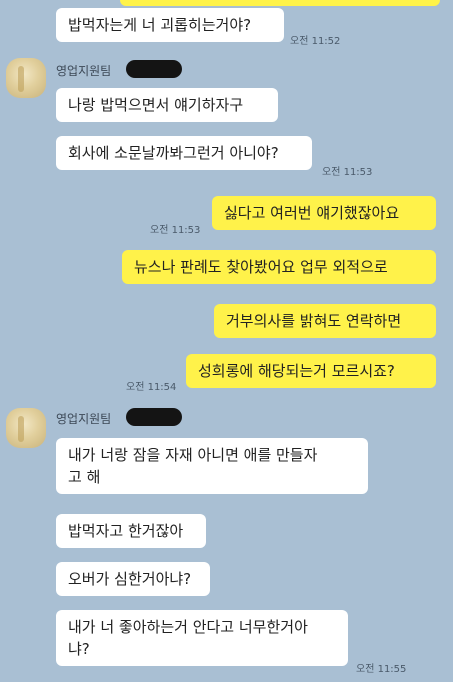  What do you see at coordinates (167, 105) in the screenshot?
I see `incoming-message: 나랑 밥먹으면서 얘기하자구` at bounding box center [167, 105].